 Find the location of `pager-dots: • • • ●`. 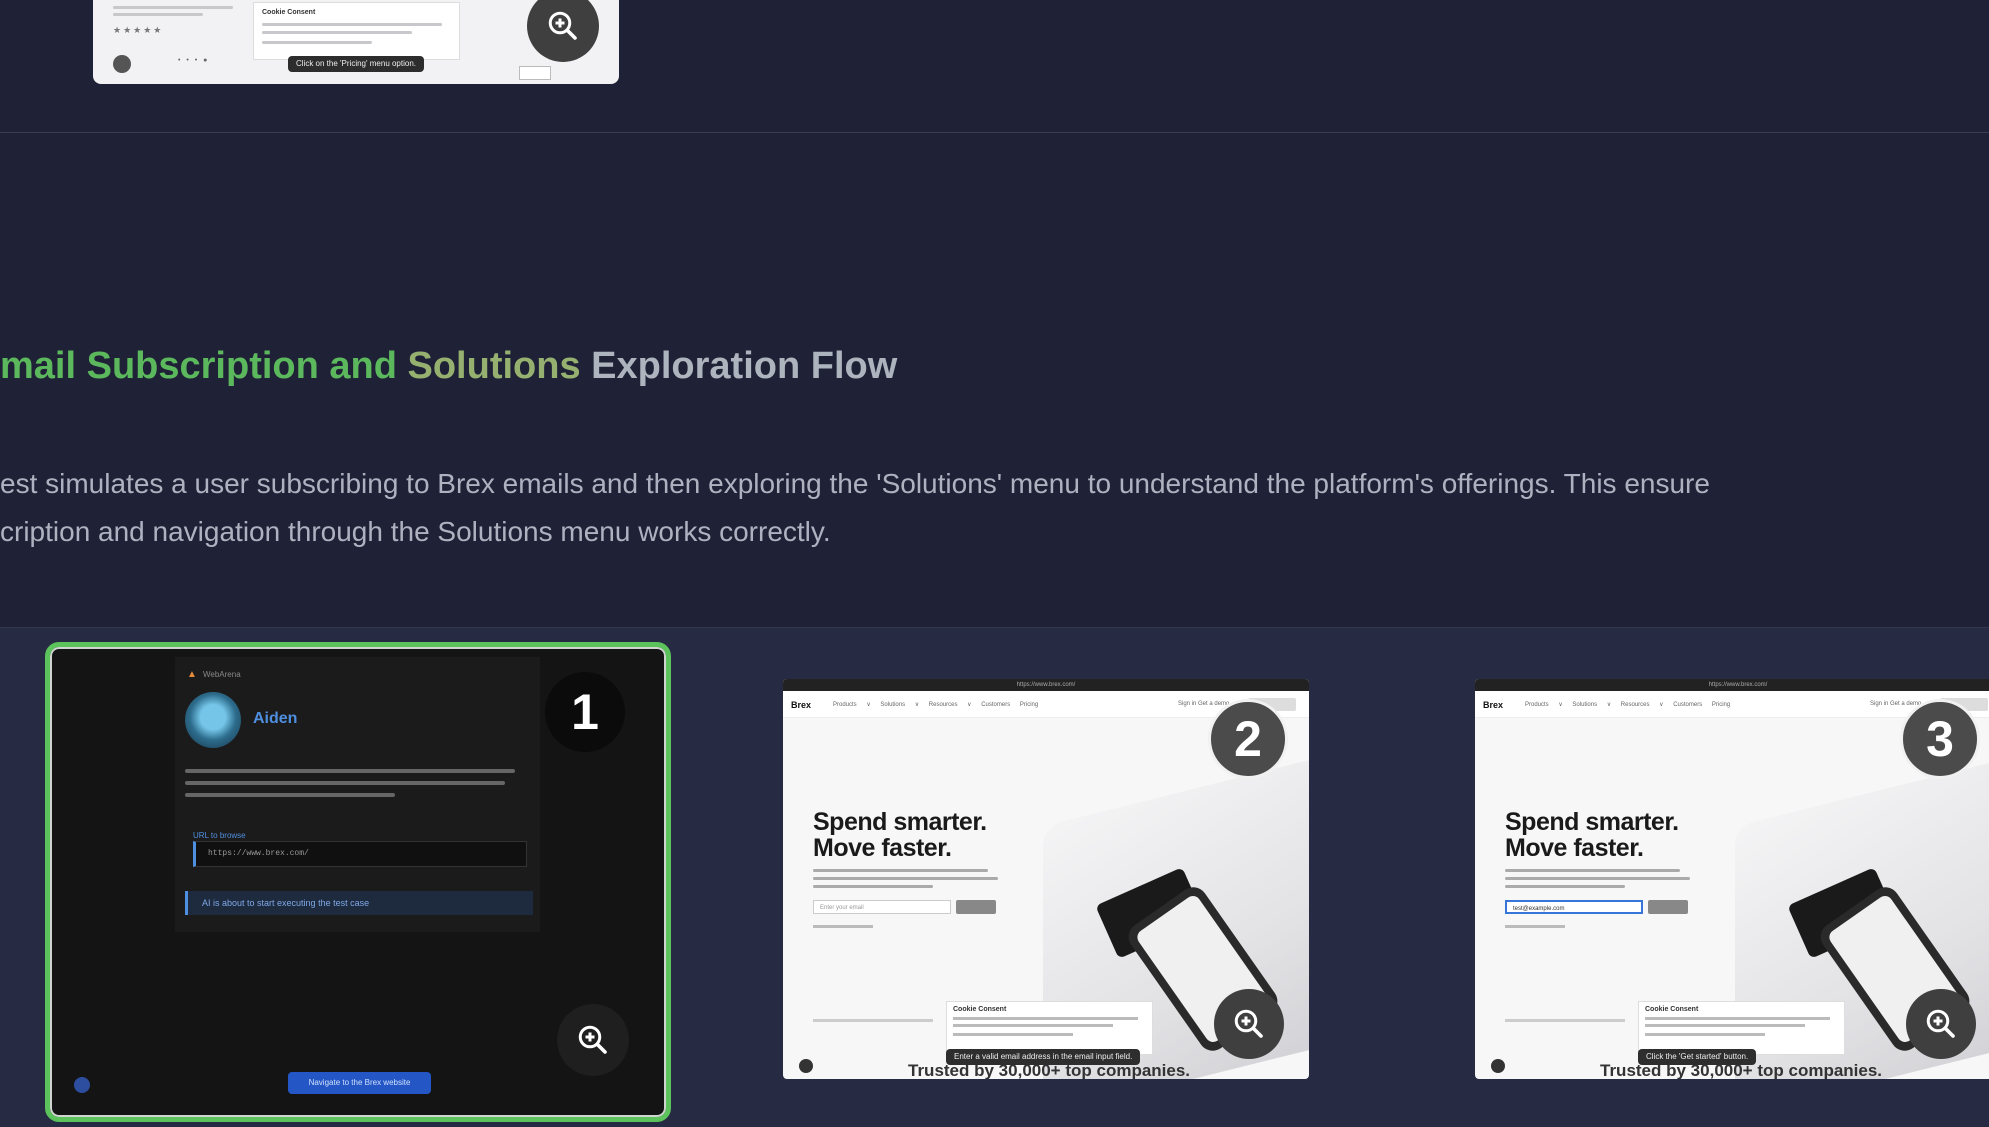

pager-dots: • • • ● is located at coordinates (194, 60).